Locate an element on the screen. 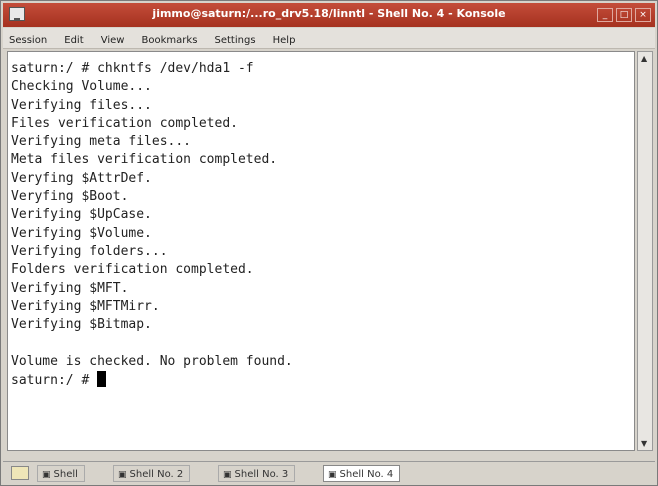 The image size is (658, 486). terminal-line: Verifying $Volume. is located at coordinates (81, 233).